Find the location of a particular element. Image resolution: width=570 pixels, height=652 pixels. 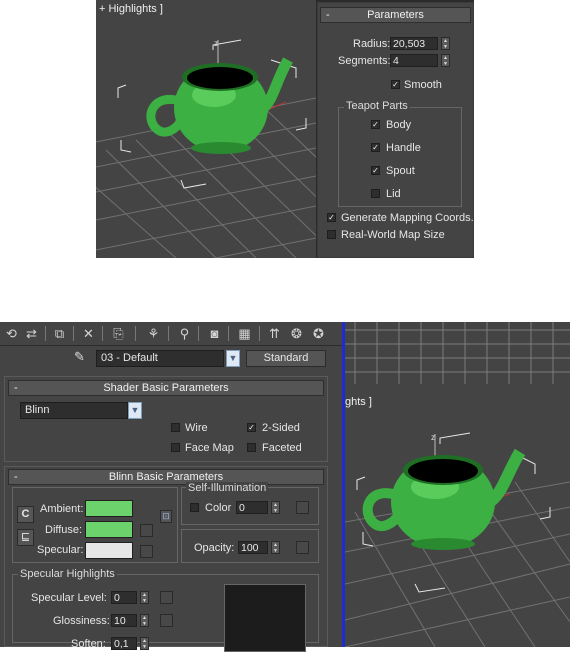

shader-dropdown-arrow: ▼ is located at coordinates (135, 410).